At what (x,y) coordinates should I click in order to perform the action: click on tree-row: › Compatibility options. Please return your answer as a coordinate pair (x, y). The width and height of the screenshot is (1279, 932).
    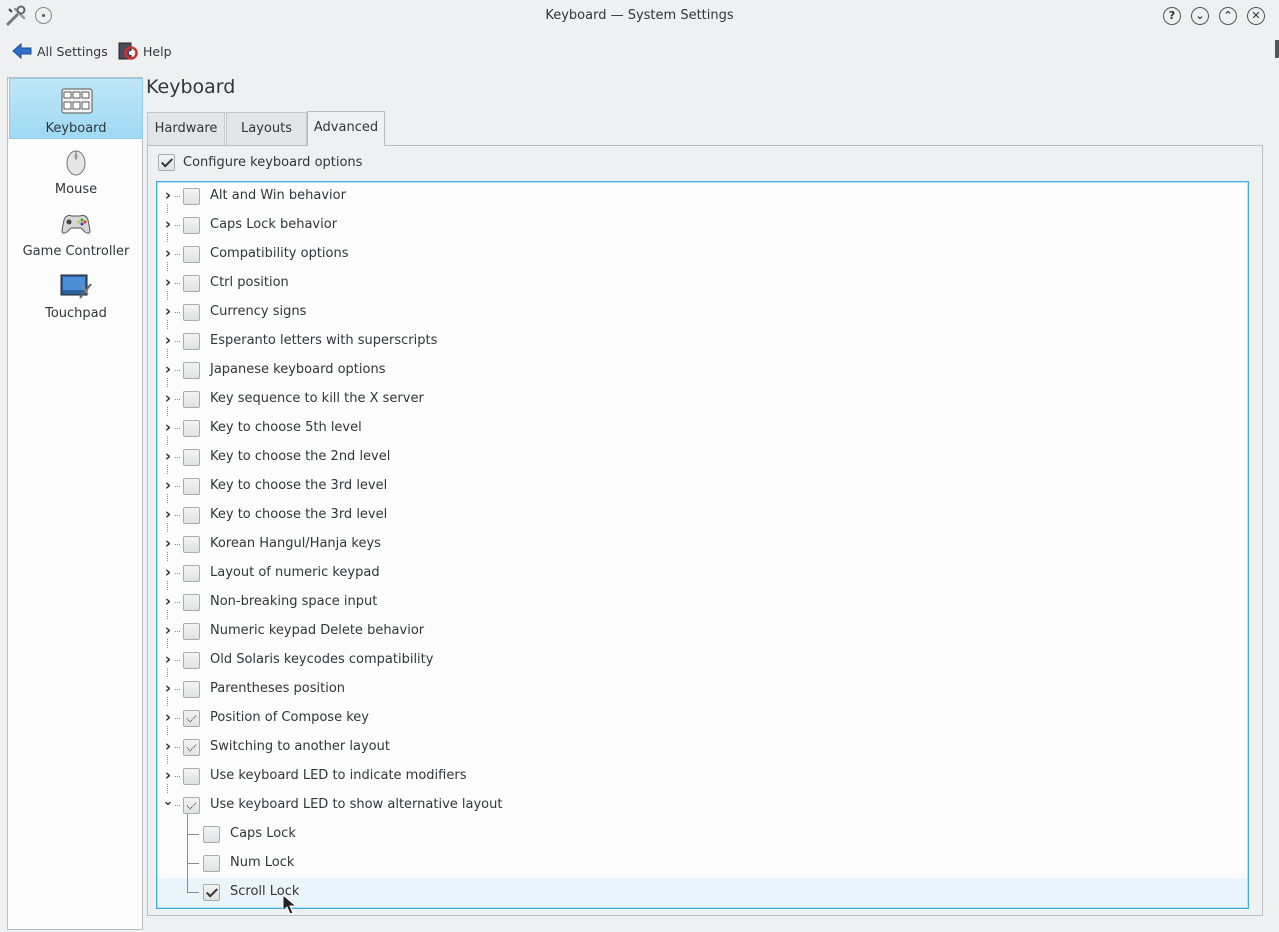
    Looking at the image, I should click on (702, 255).